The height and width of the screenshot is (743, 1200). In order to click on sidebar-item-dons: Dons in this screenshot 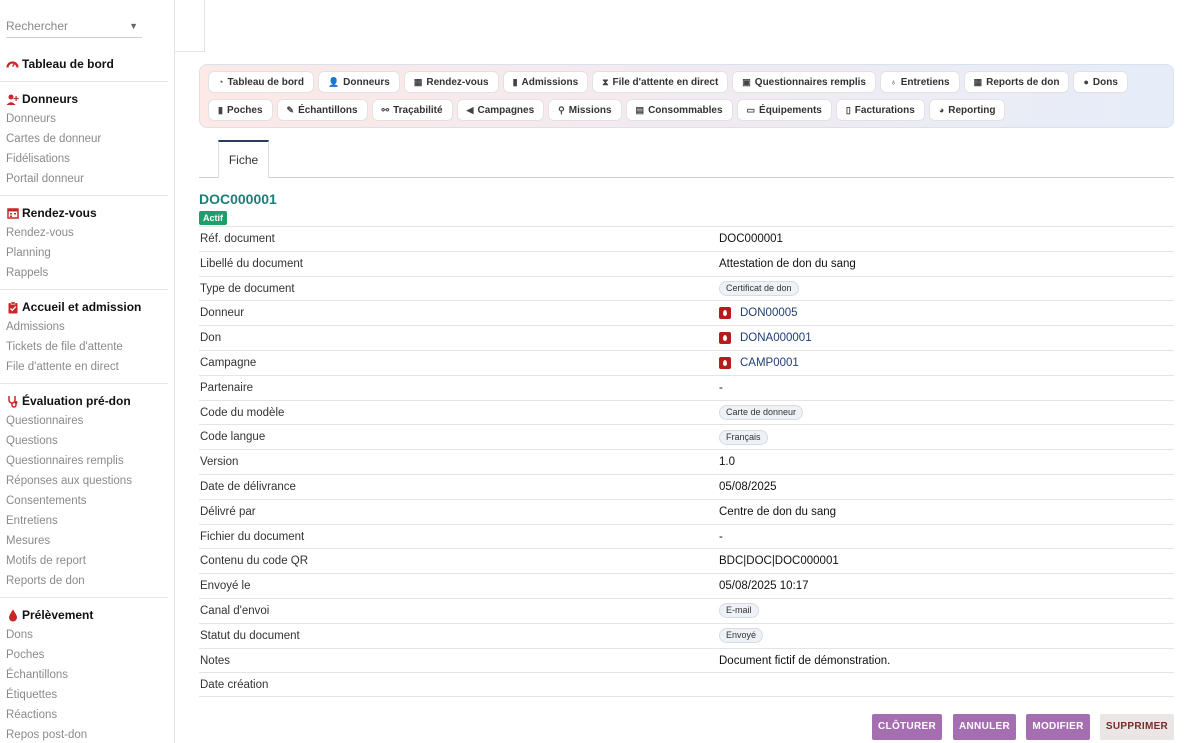, I will do `click(84, 635)`.